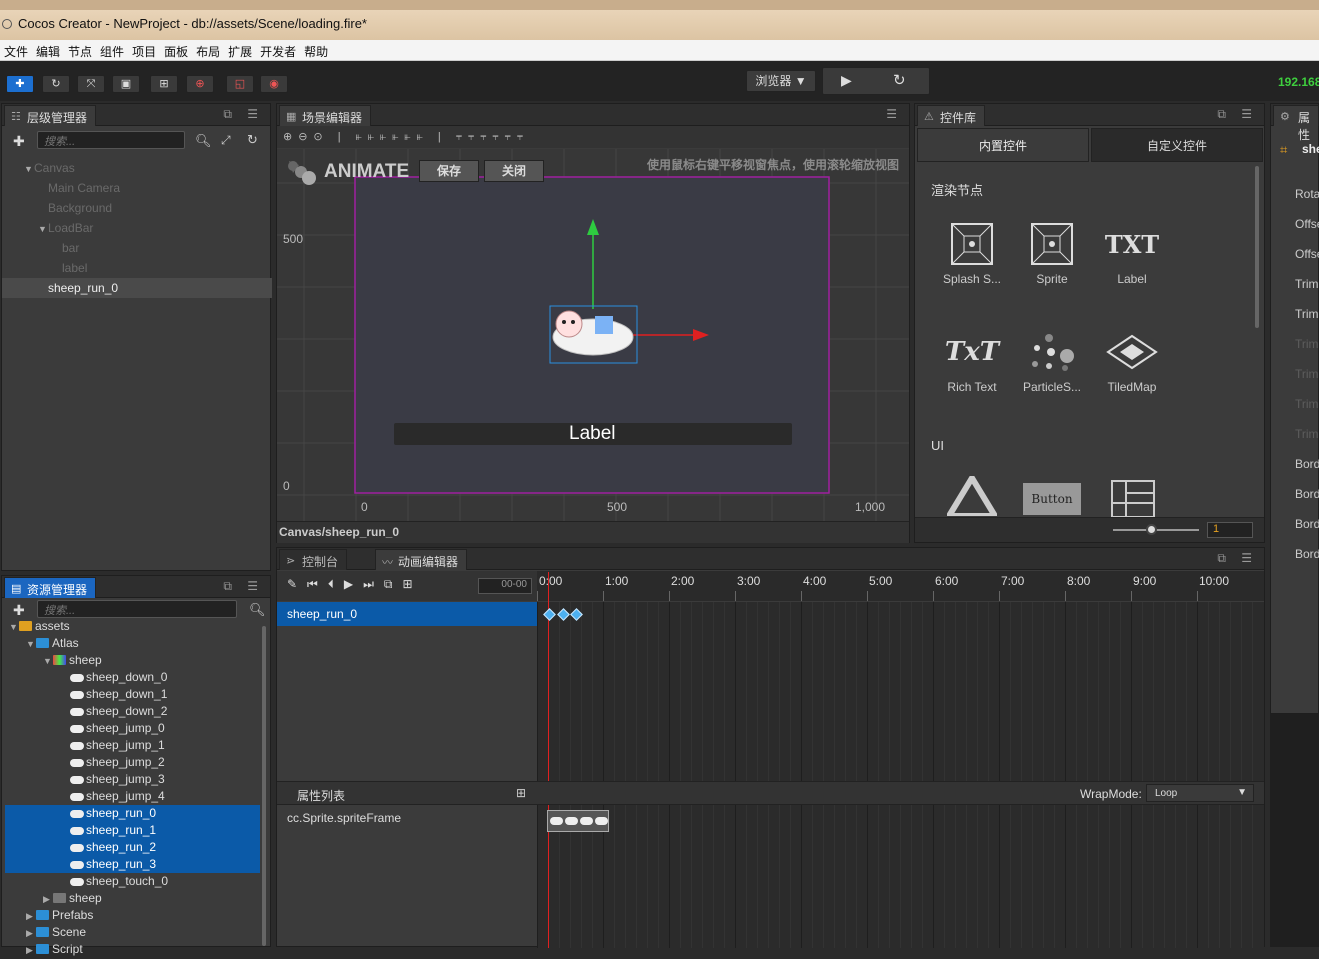 The image size is (1319, 959). What do you see at coordinates (144, 50) in the screenshot?
I see `menu-project: 项目` at bounding box center [144, 50].